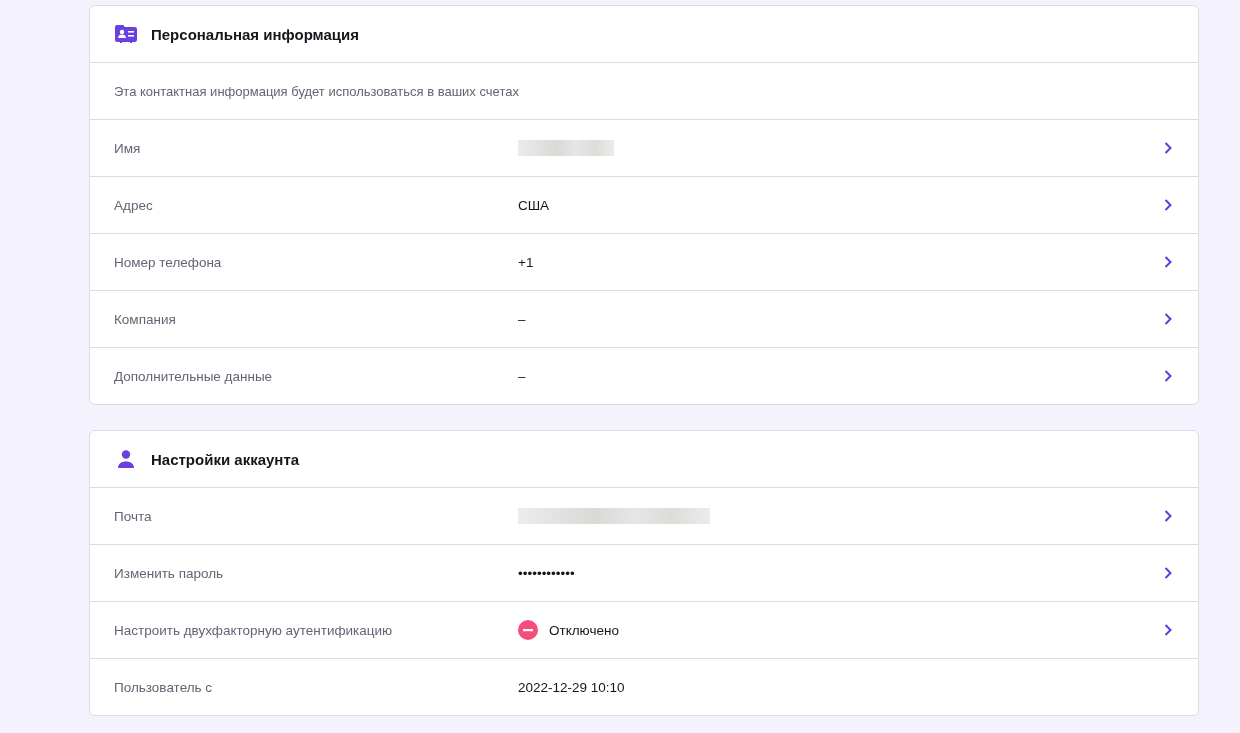  What do you see at coordinates (546, 573) in the screenshot?
I see `field-value: ••••••••••••` at bounding box center [546, 573].